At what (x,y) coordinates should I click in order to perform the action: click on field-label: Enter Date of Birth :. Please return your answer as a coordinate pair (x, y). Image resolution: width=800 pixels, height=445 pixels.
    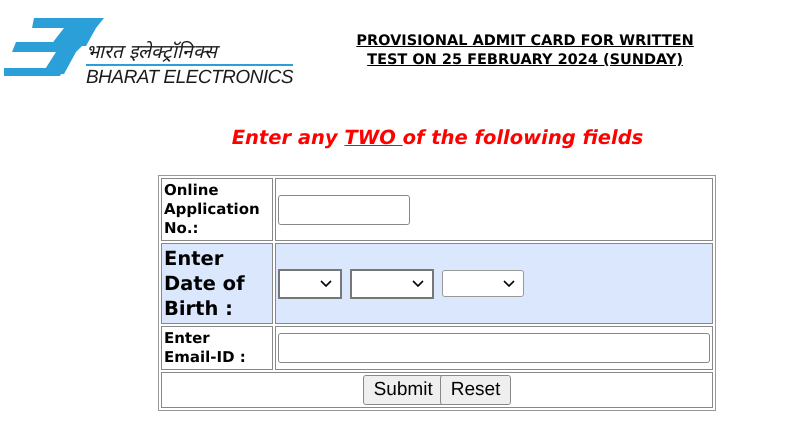
    Looking at the image, I should click on (217, 283).